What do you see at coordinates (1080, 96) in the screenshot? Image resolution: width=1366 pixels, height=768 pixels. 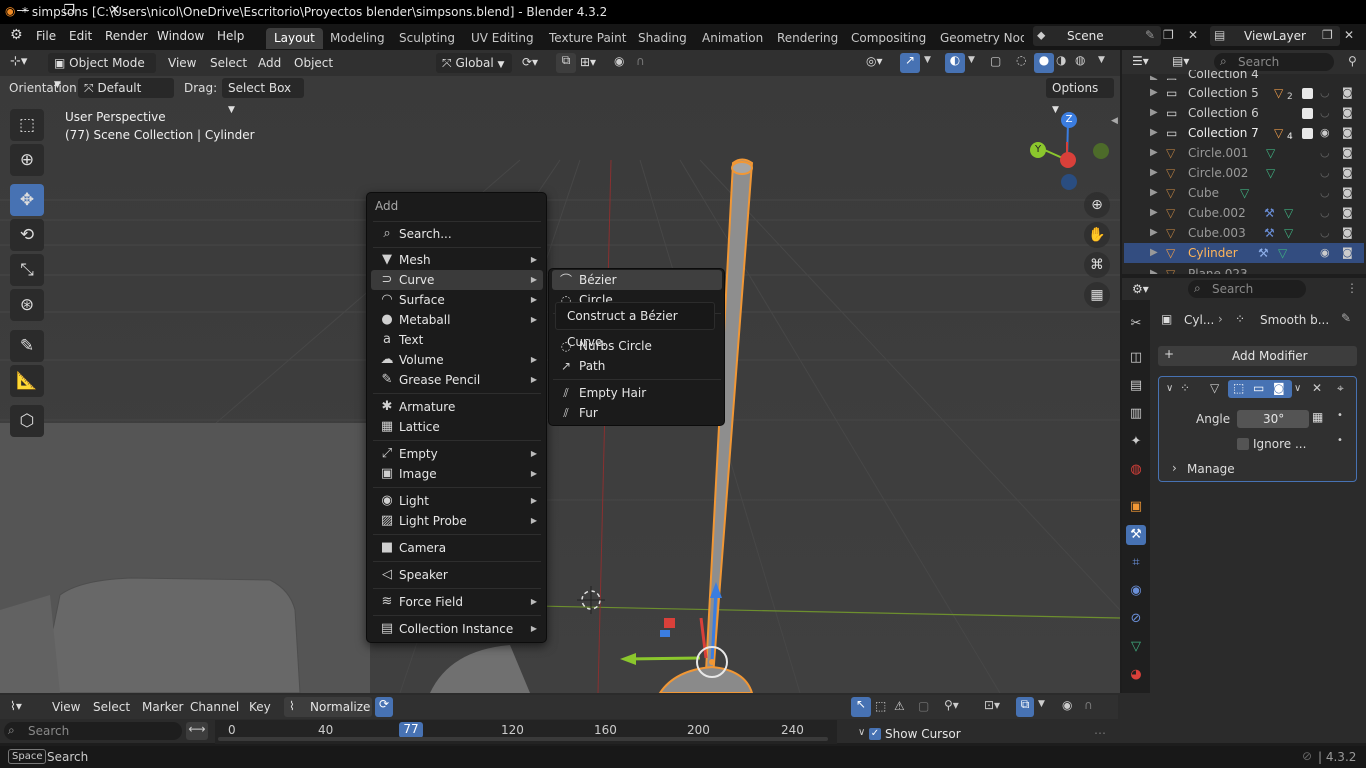 I see `options-dropdown: Options ▼` at bounding box center [1080, 96].